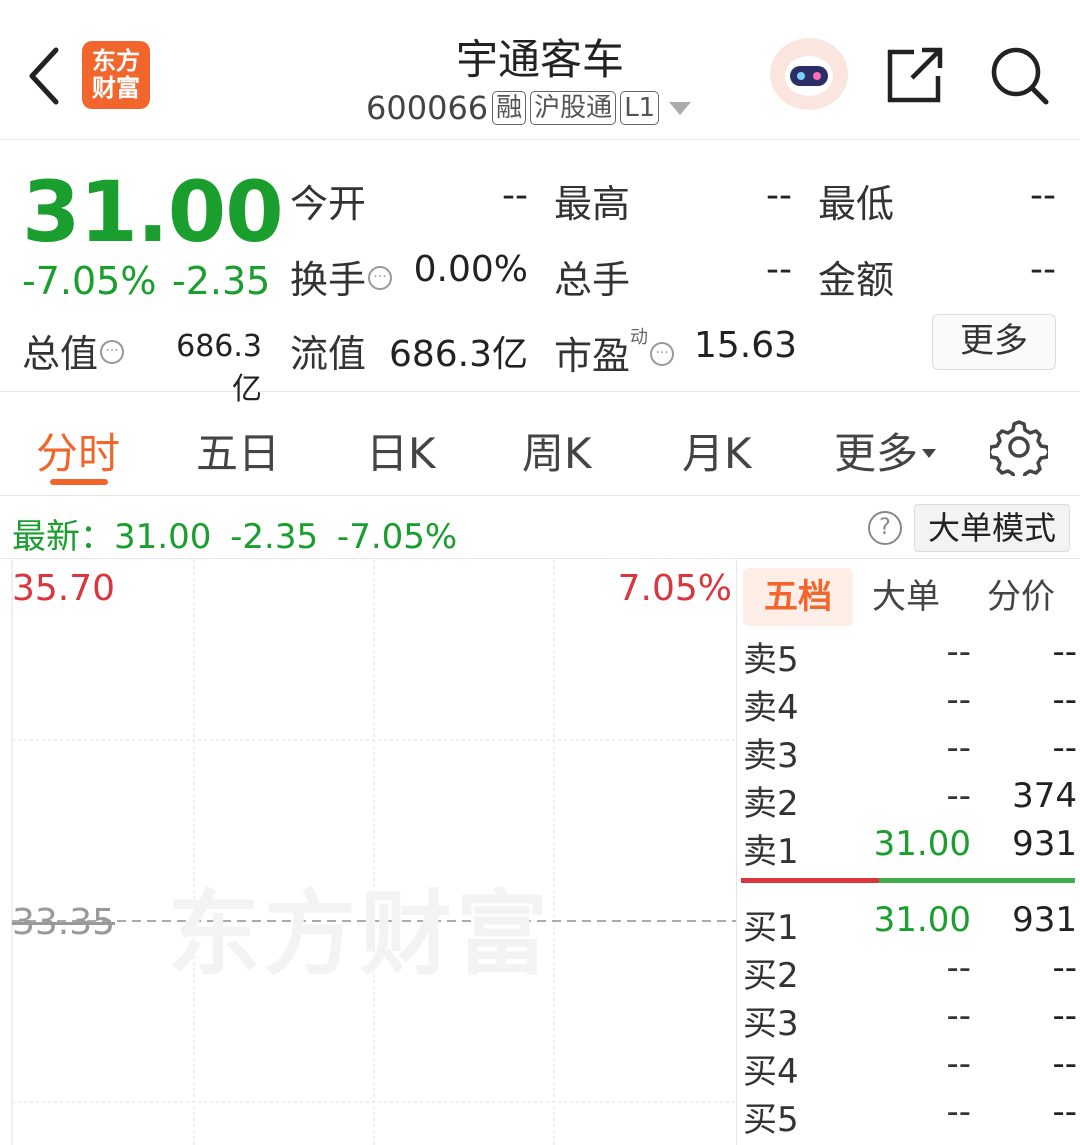 Image resolution: width=1080 pixels, height=1145 pixels. What do you see at coordinates (539, 59) in the screenshot?
I see `stock-name: 宇通客车` at bounding box center [539, 59].